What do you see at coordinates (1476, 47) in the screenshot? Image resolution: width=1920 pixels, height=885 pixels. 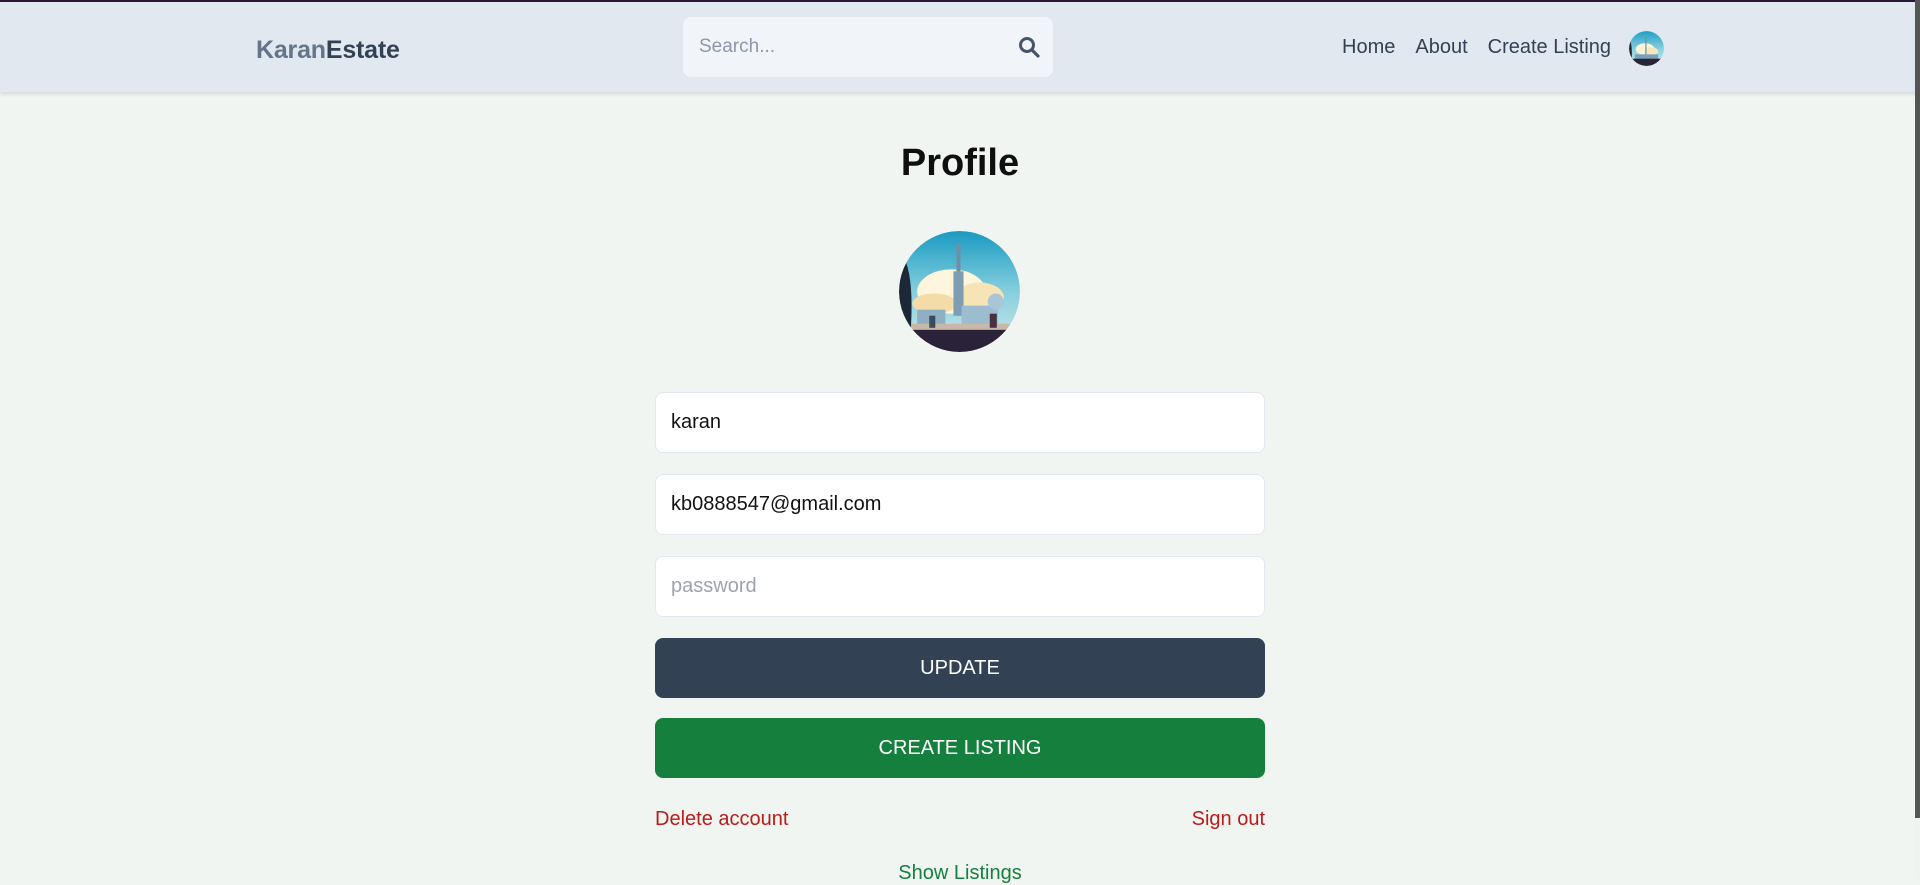 I see `main-nav: Home About Create Listing` at bounding box center [1476, 47].